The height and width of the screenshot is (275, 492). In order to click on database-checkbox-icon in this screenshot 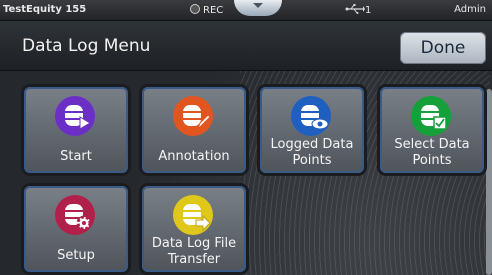, I will do `click(431, 116)`.